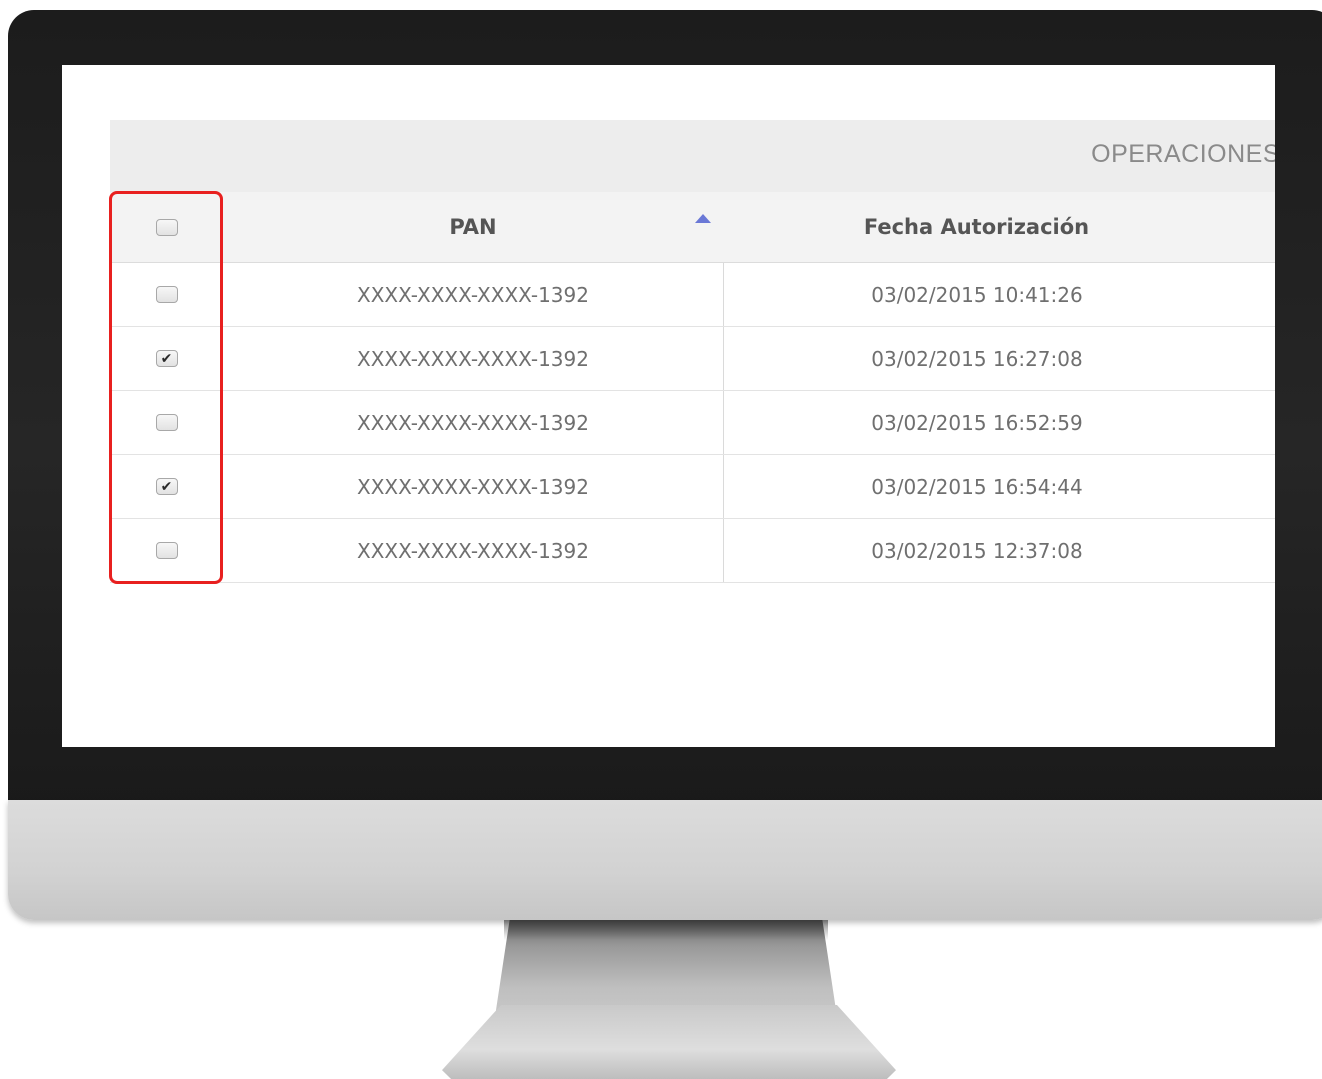 The height and width of the screenshot is (1079, 1322). Describe the element at coordinates (977, 294) in the screenshot. I see `row-date: 03/02/2015 10:41:26` at that location.